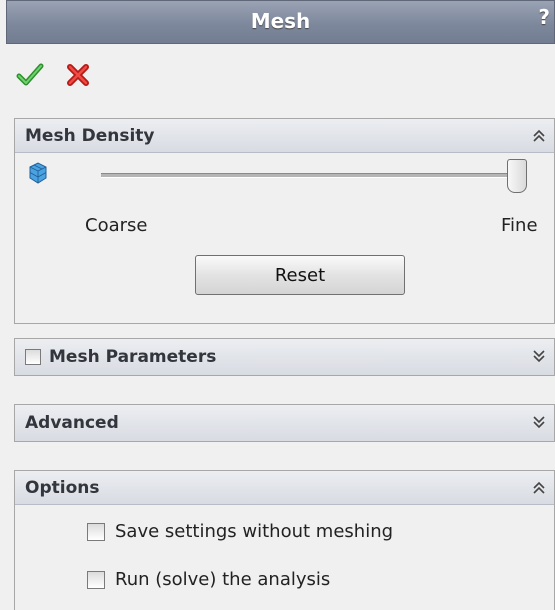 This screenshot has height=610, width=555. What do you see at coordinates (96, 579) in the screenshot?
I see `run-analysis-checkbox` at bounding box center [96, 579].